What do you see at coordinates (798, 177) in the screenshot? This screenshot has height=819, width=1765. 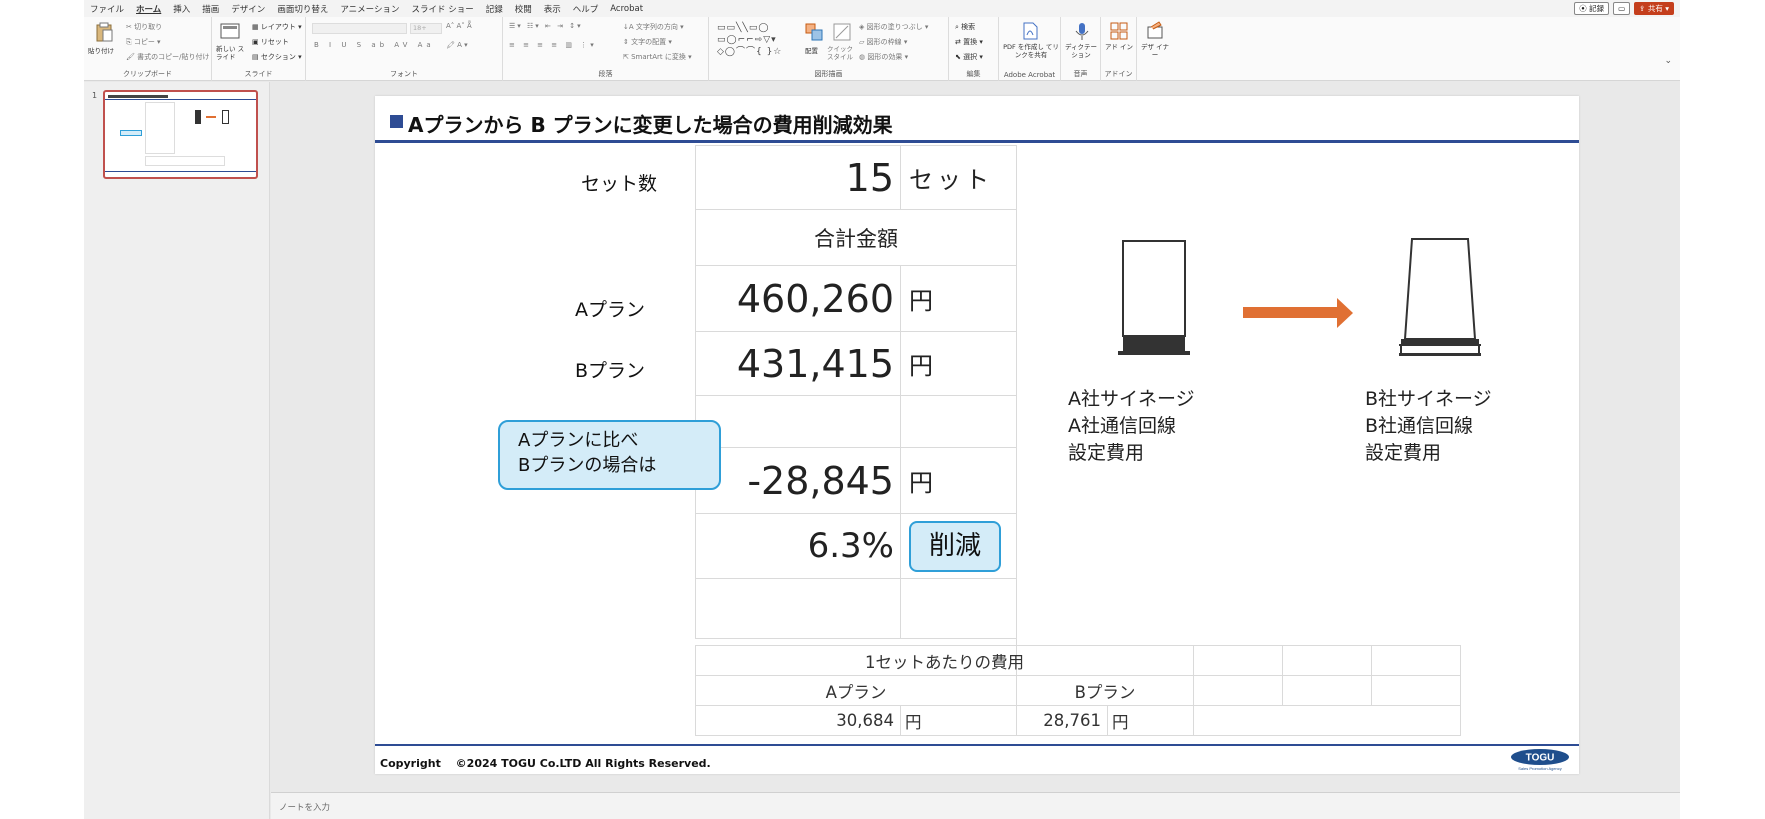 I see `sets-value: 15` at bounding box center [798, 177].